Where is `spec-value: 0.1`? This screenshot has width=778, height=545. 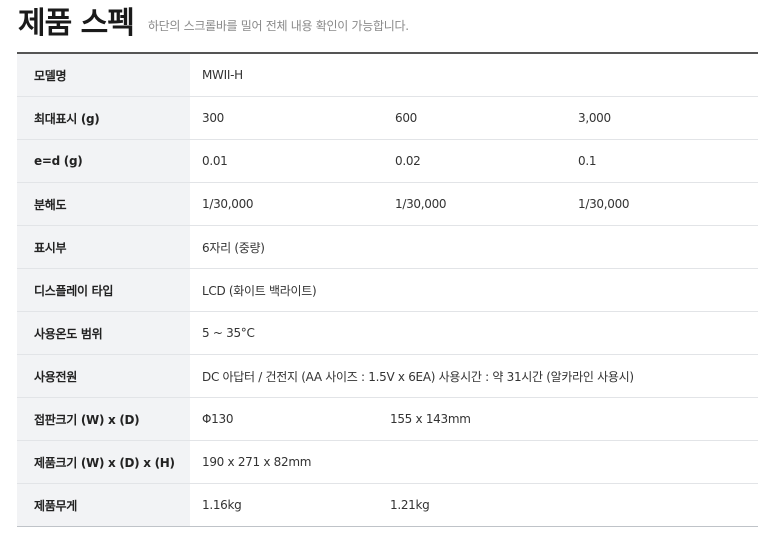 spec-value: 0.1 is located at coordinates (587, 161).